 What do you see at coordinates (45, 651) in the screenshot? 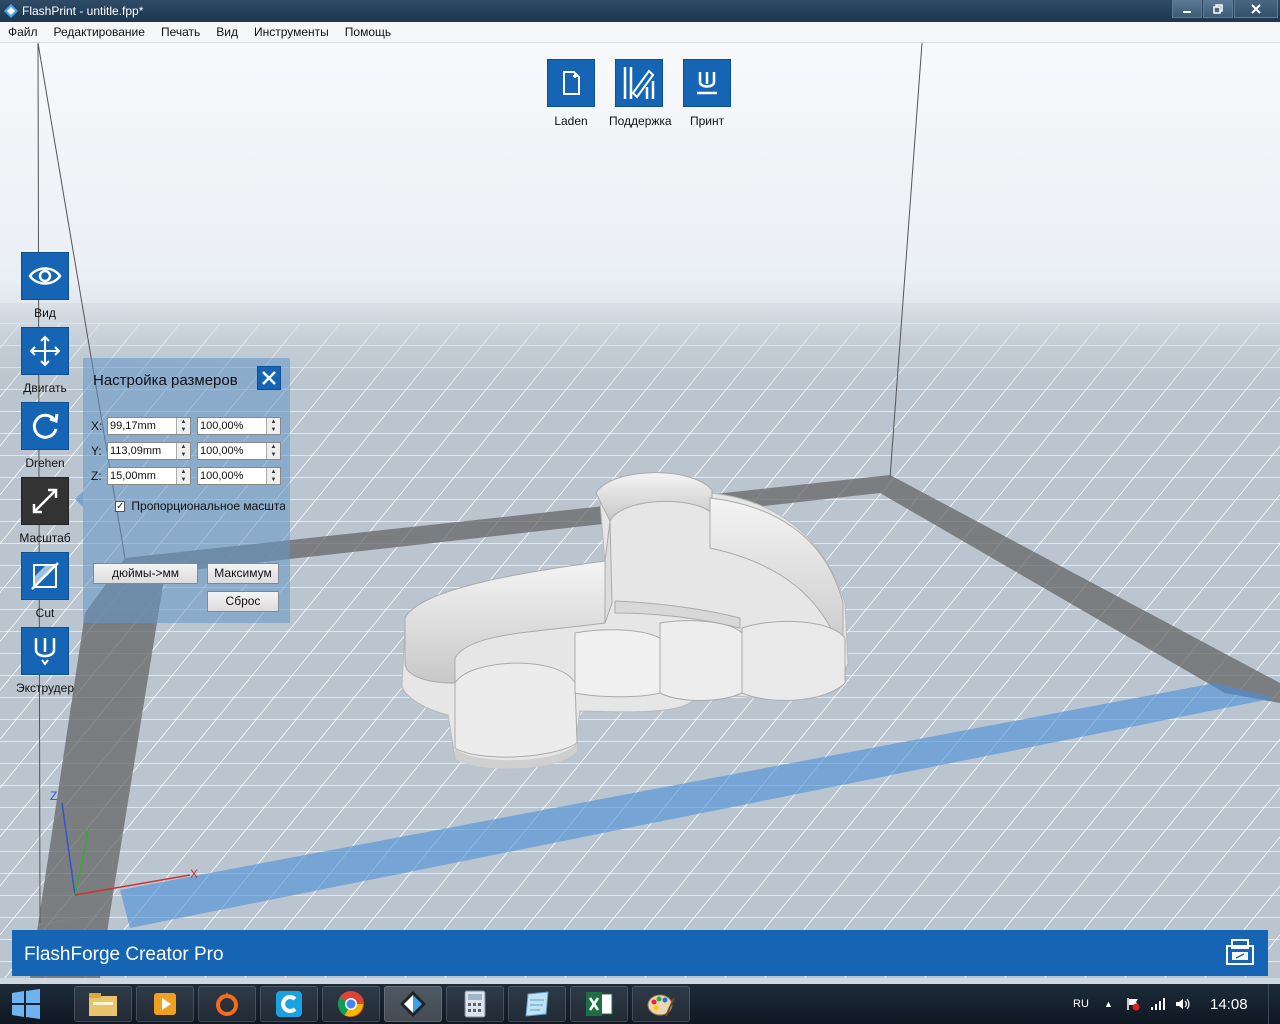
I see `extruder-button` at bounding box center [45, 651].